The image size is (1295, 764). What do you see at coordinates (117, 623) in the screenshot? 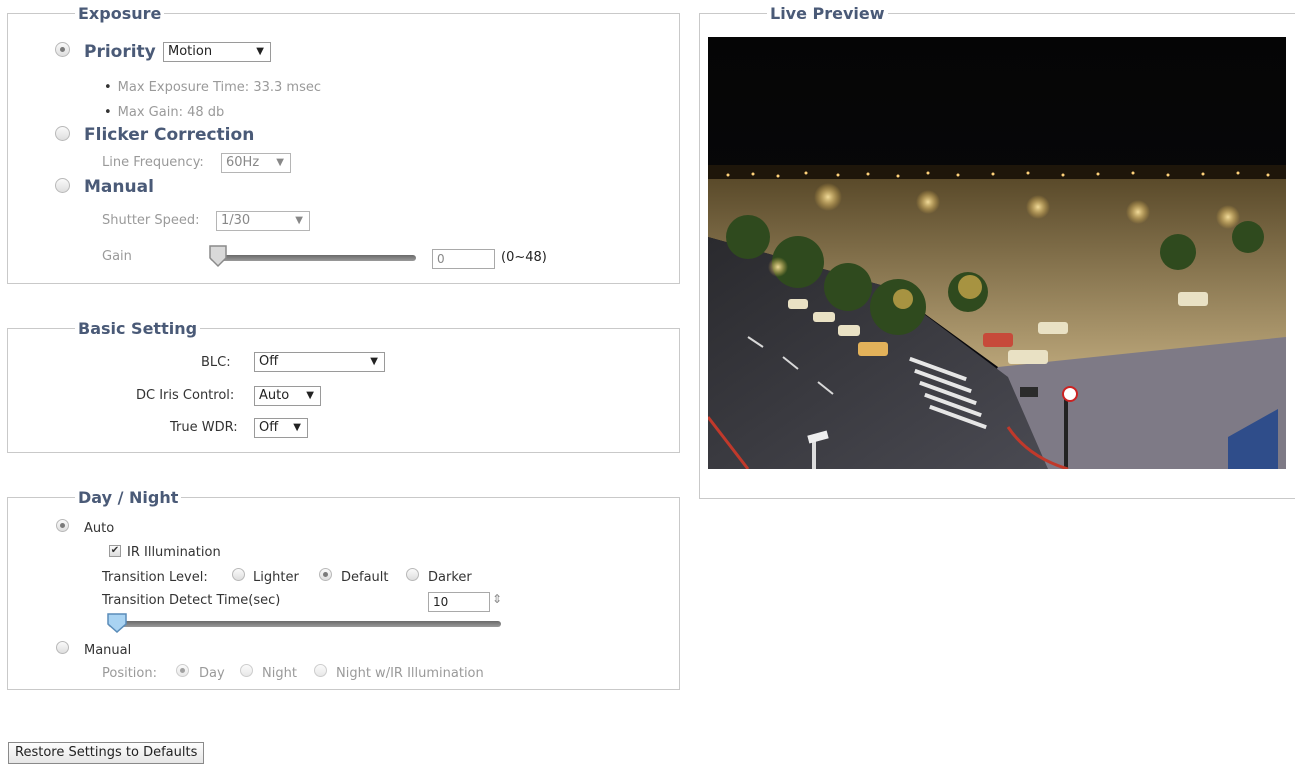
I see `detect-time-slider-handle` at bounding box center [117, 623].